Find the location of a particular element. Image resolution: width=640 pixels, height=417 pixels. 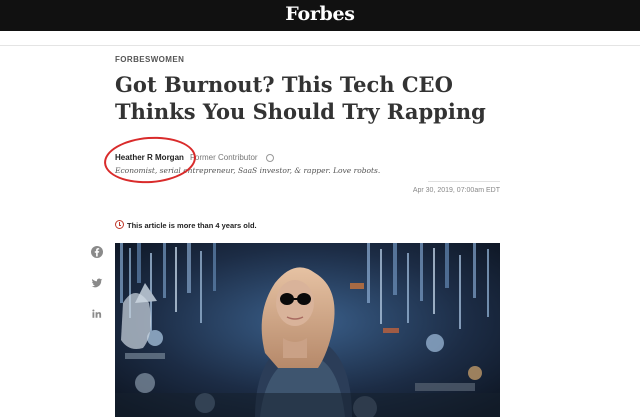

publish-date: Apr 30, 2019, 07:00am EDT is located at coordinates (456, 190).